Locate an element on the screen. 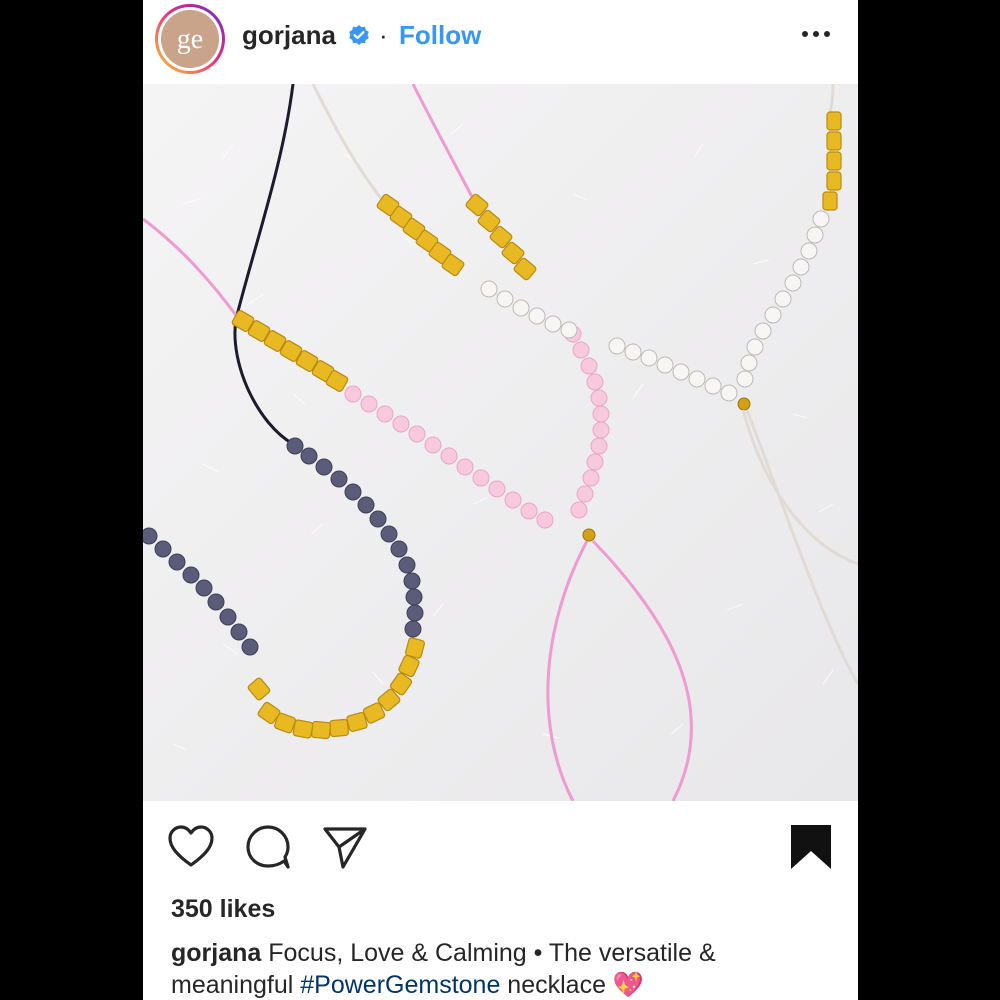 This screenshot has height=1000, width=1000. username: gorjana is located at coordinates (289, 35).